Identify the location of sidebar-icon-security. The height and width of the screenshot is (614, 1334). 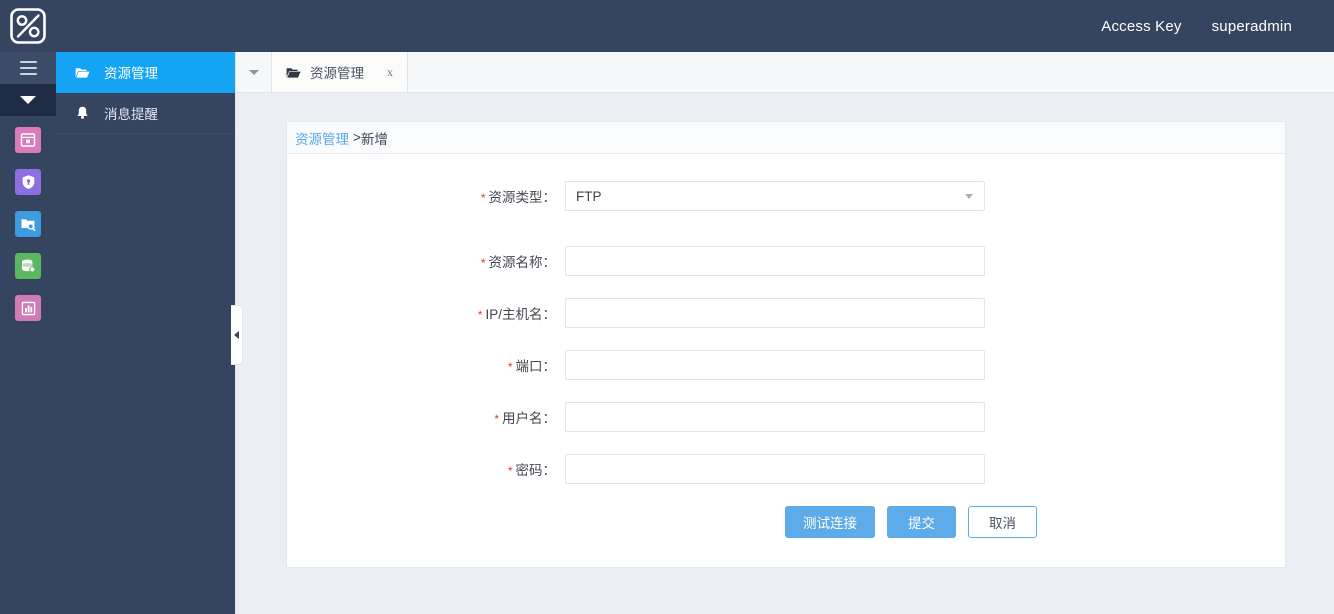
(28, 182).